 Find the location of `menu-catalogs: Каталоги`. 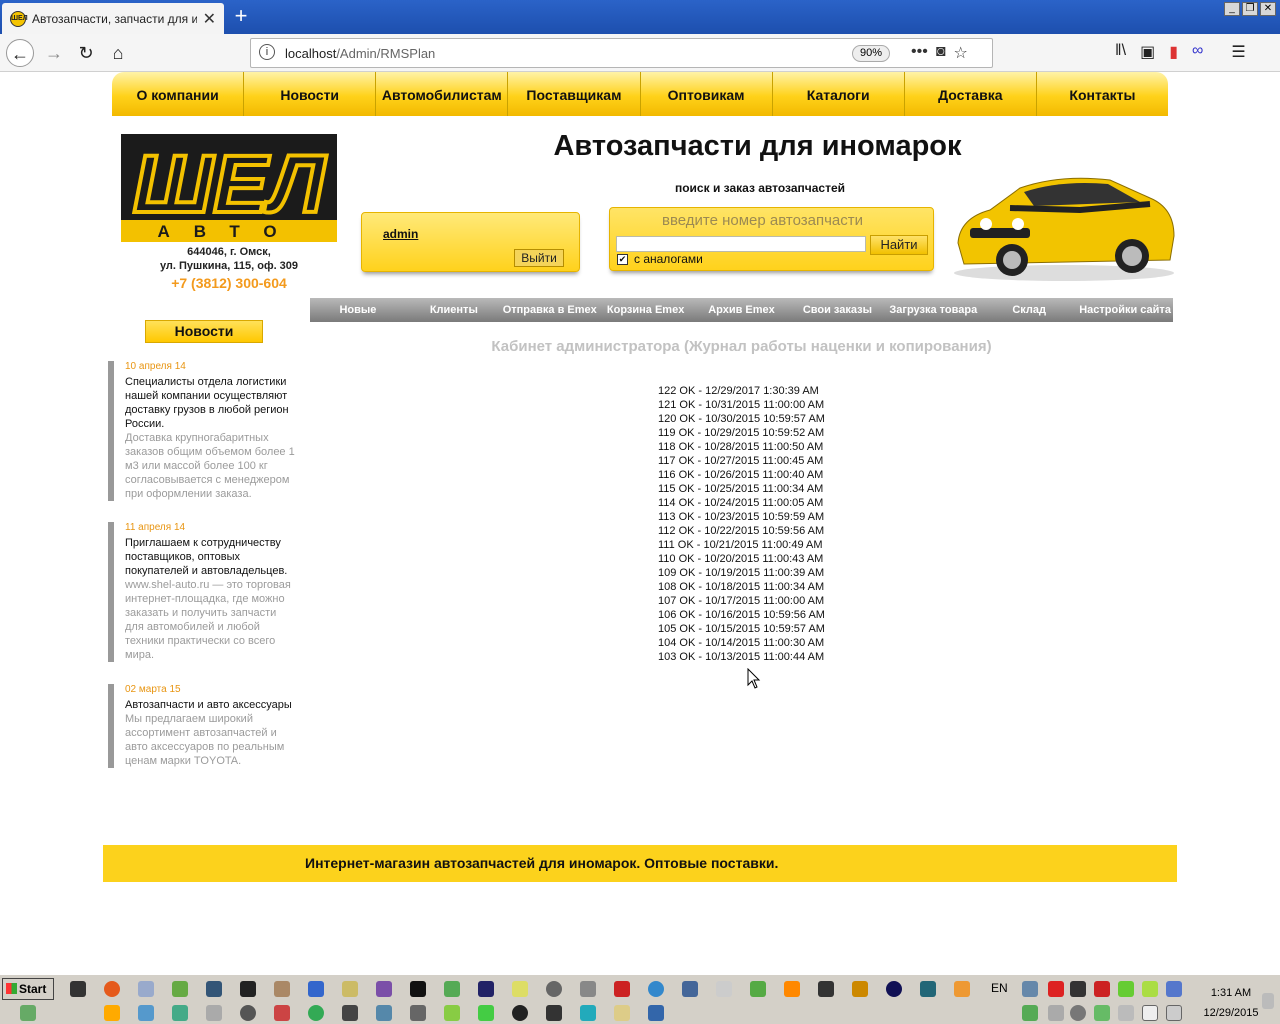

menu-catalogs: Каталоги is located at coordinates (839, 94).